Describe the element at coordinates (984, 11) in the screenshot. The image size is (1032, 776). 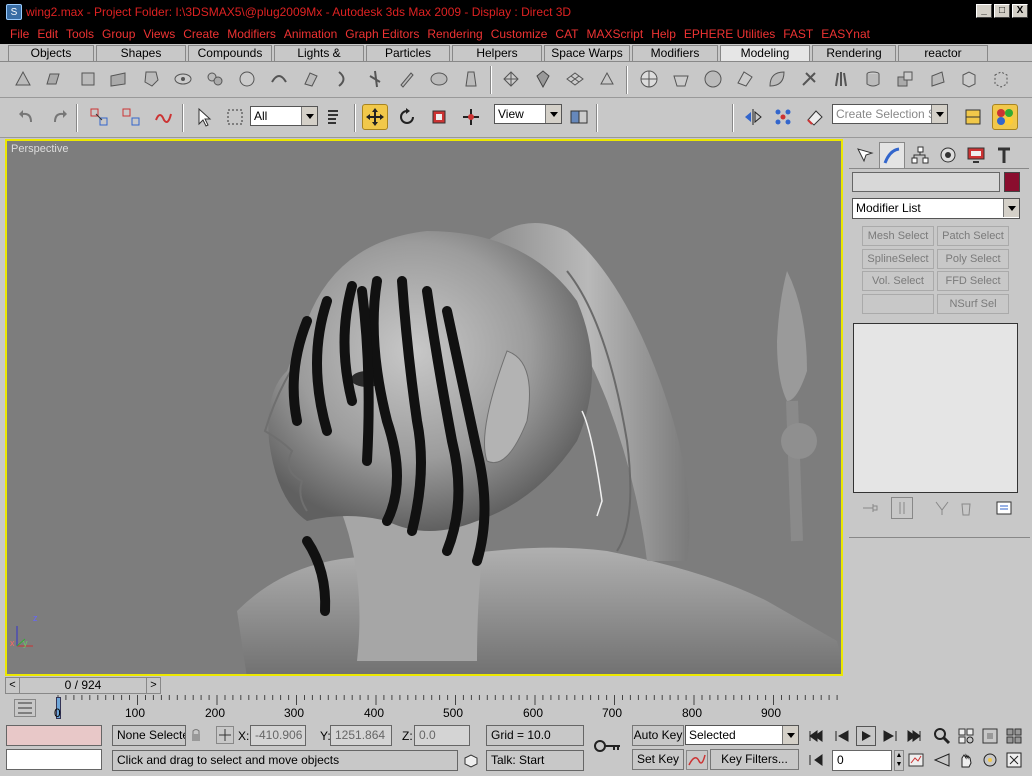
I see `minimize-button: _` at that location.